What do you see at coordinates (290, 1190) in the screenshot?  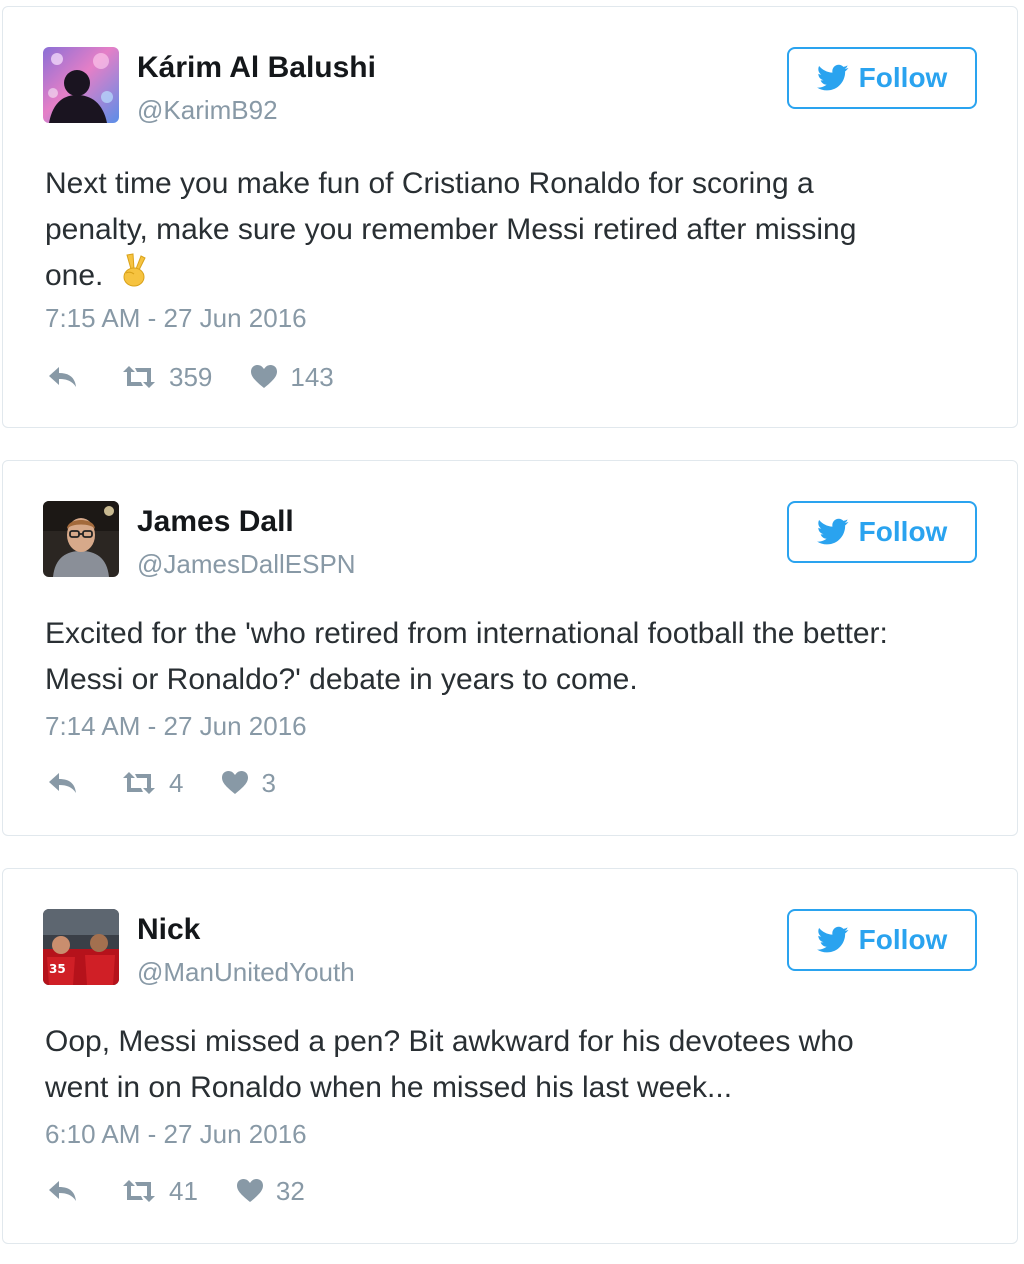 I see `like-count: 32` at bounding box center [290, 1190].